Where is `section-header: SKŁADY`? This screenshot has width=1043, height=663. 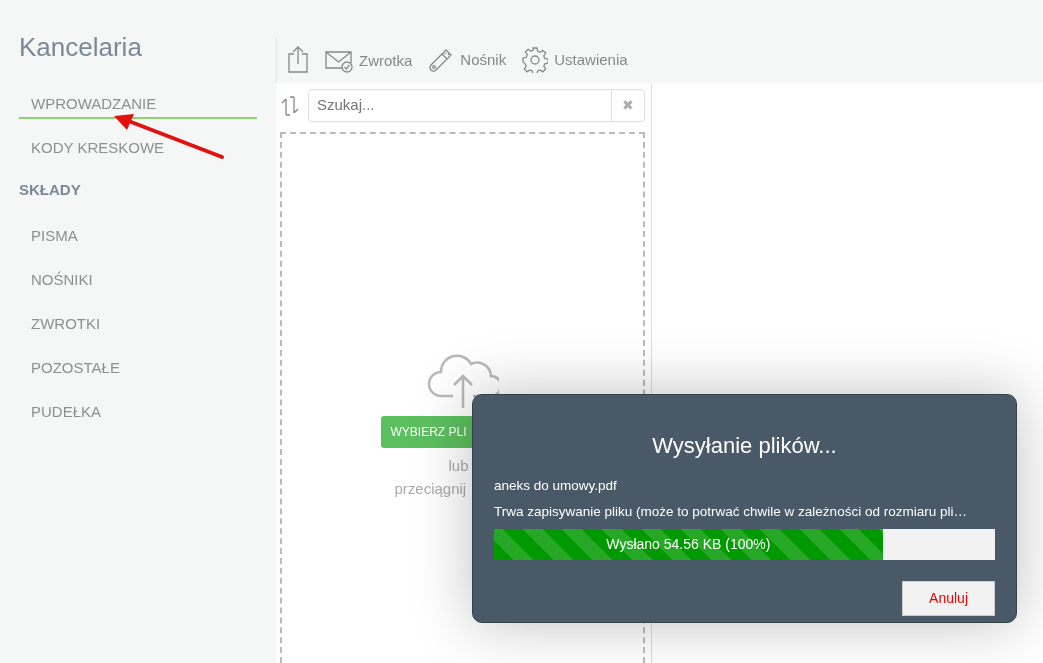
section-header: SKŁADY is located at coordinates (50, 190).